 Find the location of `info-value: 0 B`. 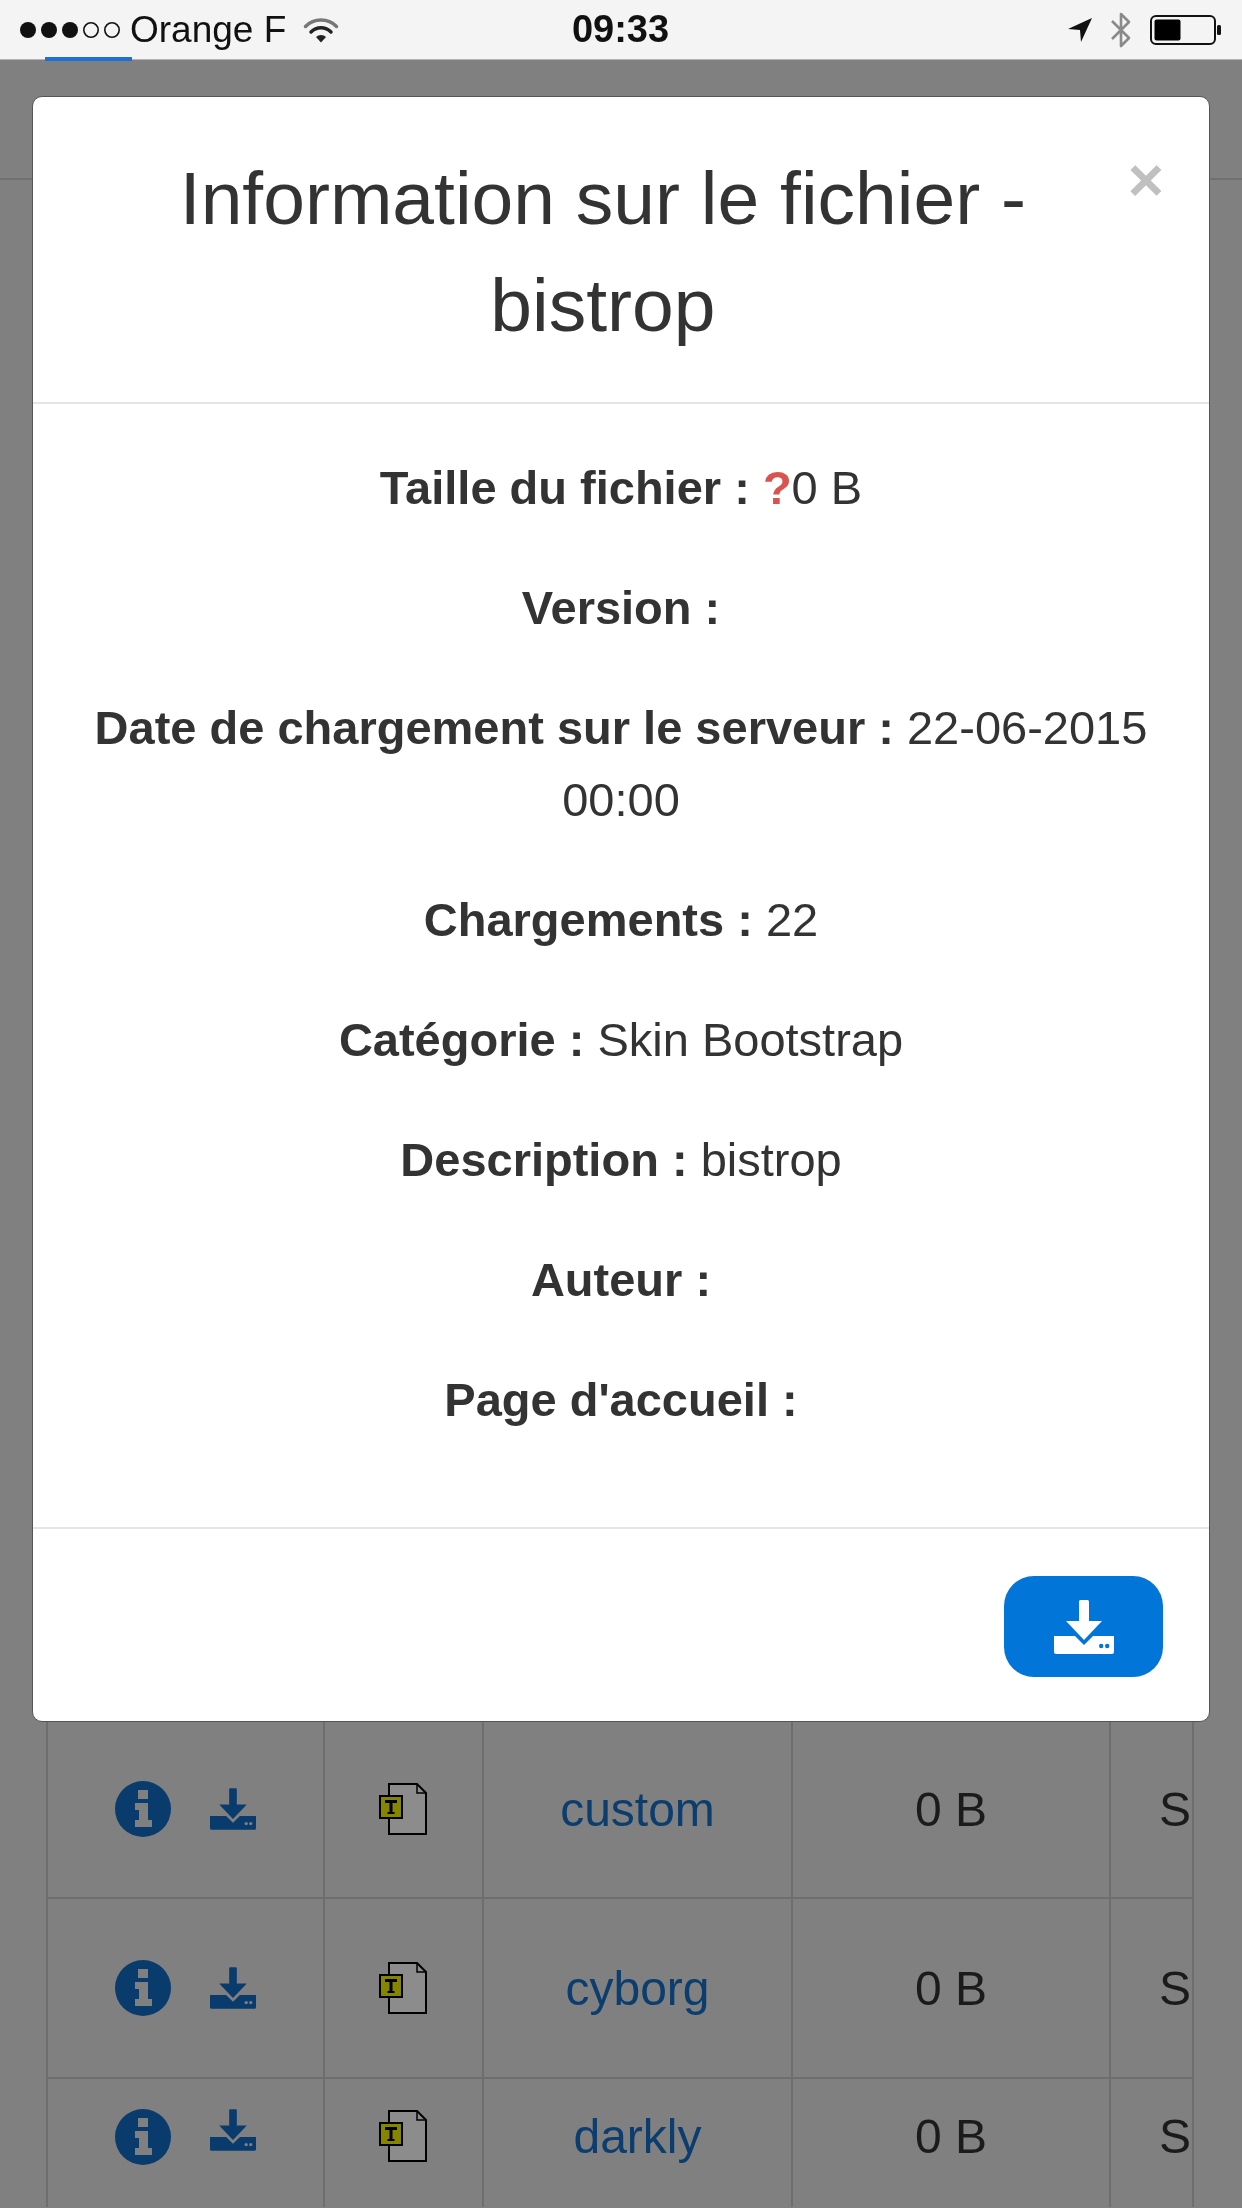

info-value: 0 B is located at coordinates (827, 487).